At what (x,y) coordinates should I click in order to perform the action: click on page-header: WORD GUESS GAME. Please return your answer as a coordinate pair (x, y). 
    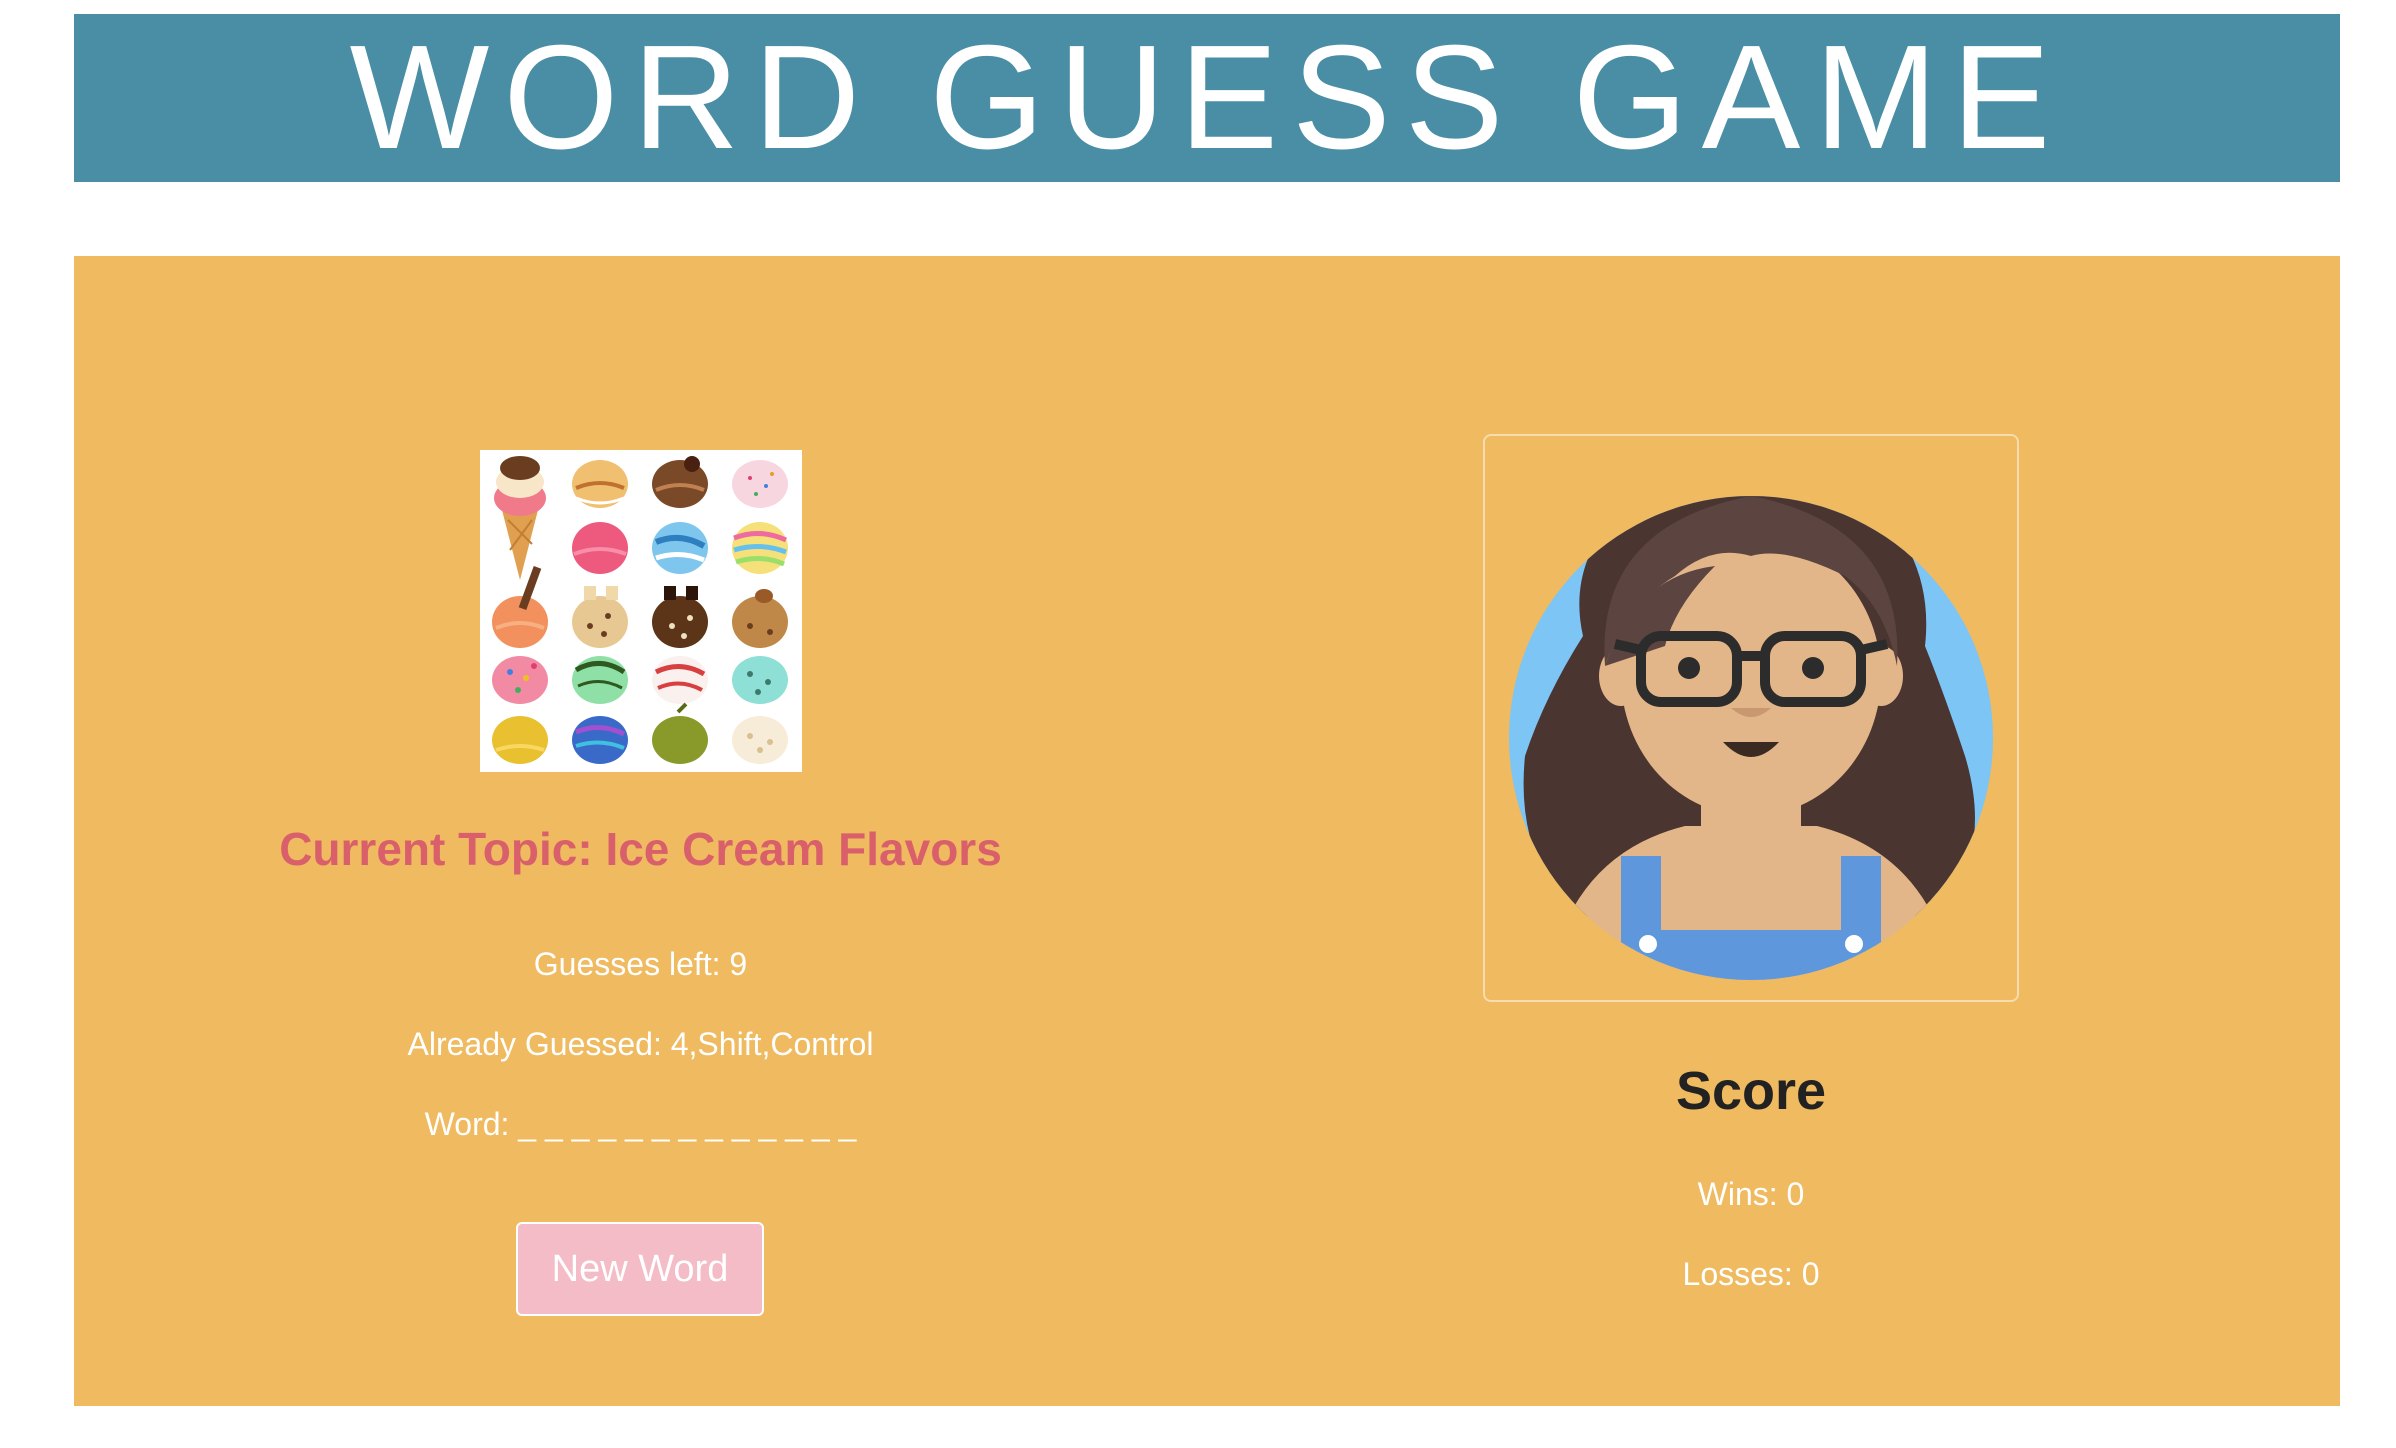
    Looking at the image, I should click on (1207, 98).